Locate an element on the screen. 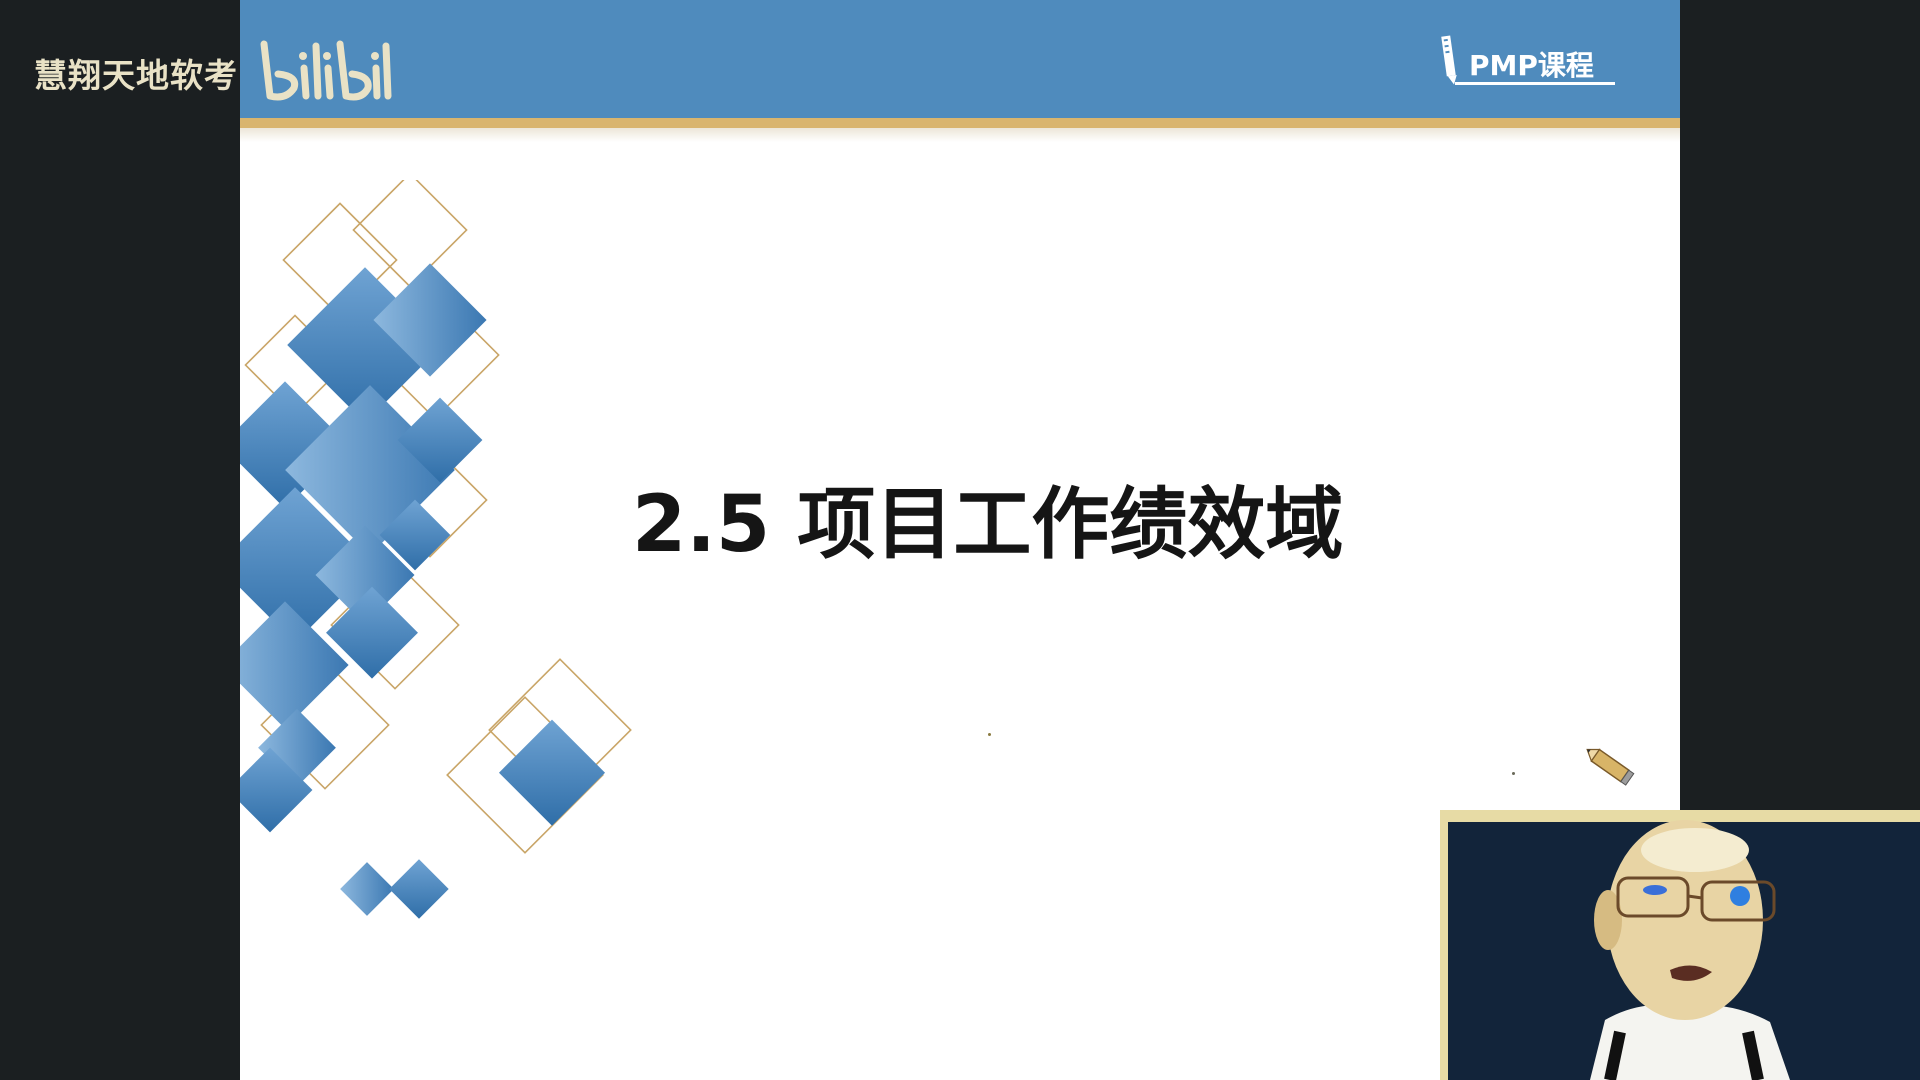 The width and height of the screenshot is (1920, 1080). slide-header-stripe is located at coordinates (960, 123).